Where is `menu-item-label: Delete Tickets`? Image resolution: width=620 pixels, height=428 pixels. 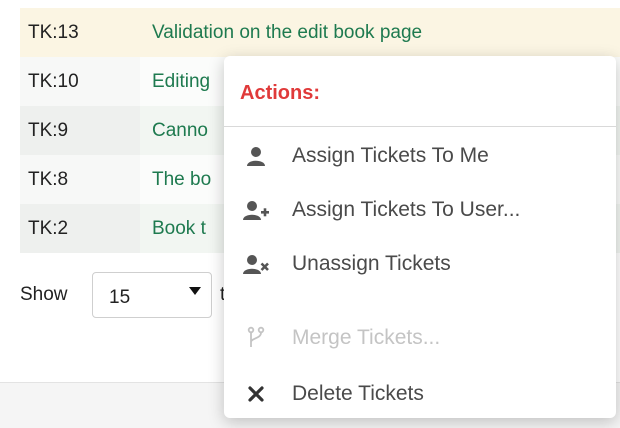 menu-item-label: Delete Tickets is located at coordinates (358, 393).